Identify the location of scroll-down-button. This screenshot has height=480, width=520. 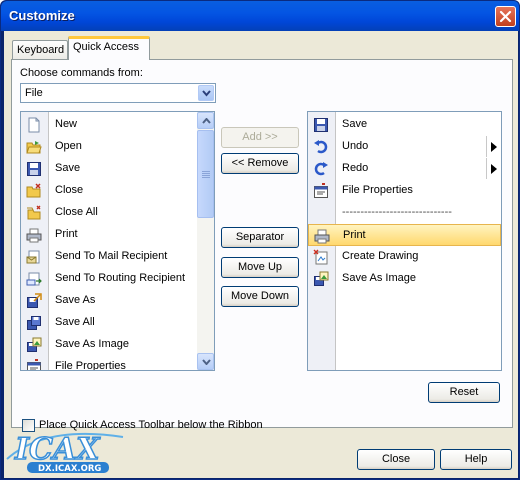
(205, 361).